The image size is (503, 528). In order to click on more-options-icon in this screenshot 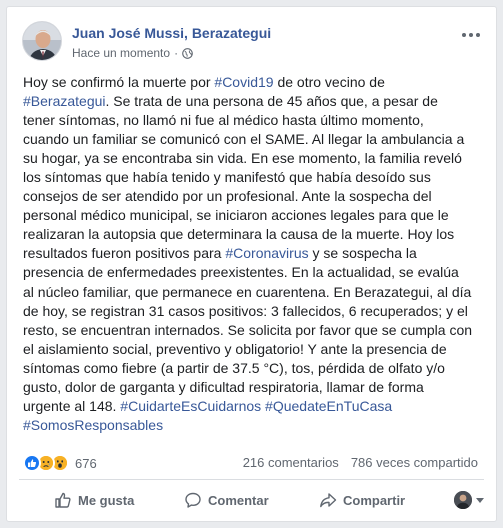, I will do `click(471, 35)`.